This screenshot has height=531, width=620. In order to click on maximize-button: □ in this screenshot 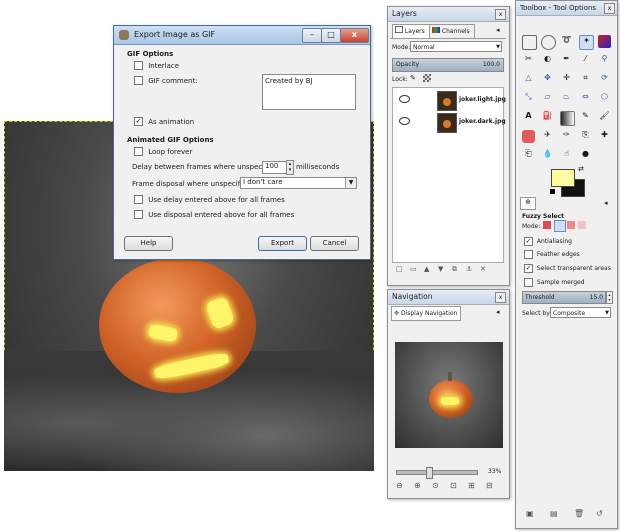, I will do `click(331, 35)`.